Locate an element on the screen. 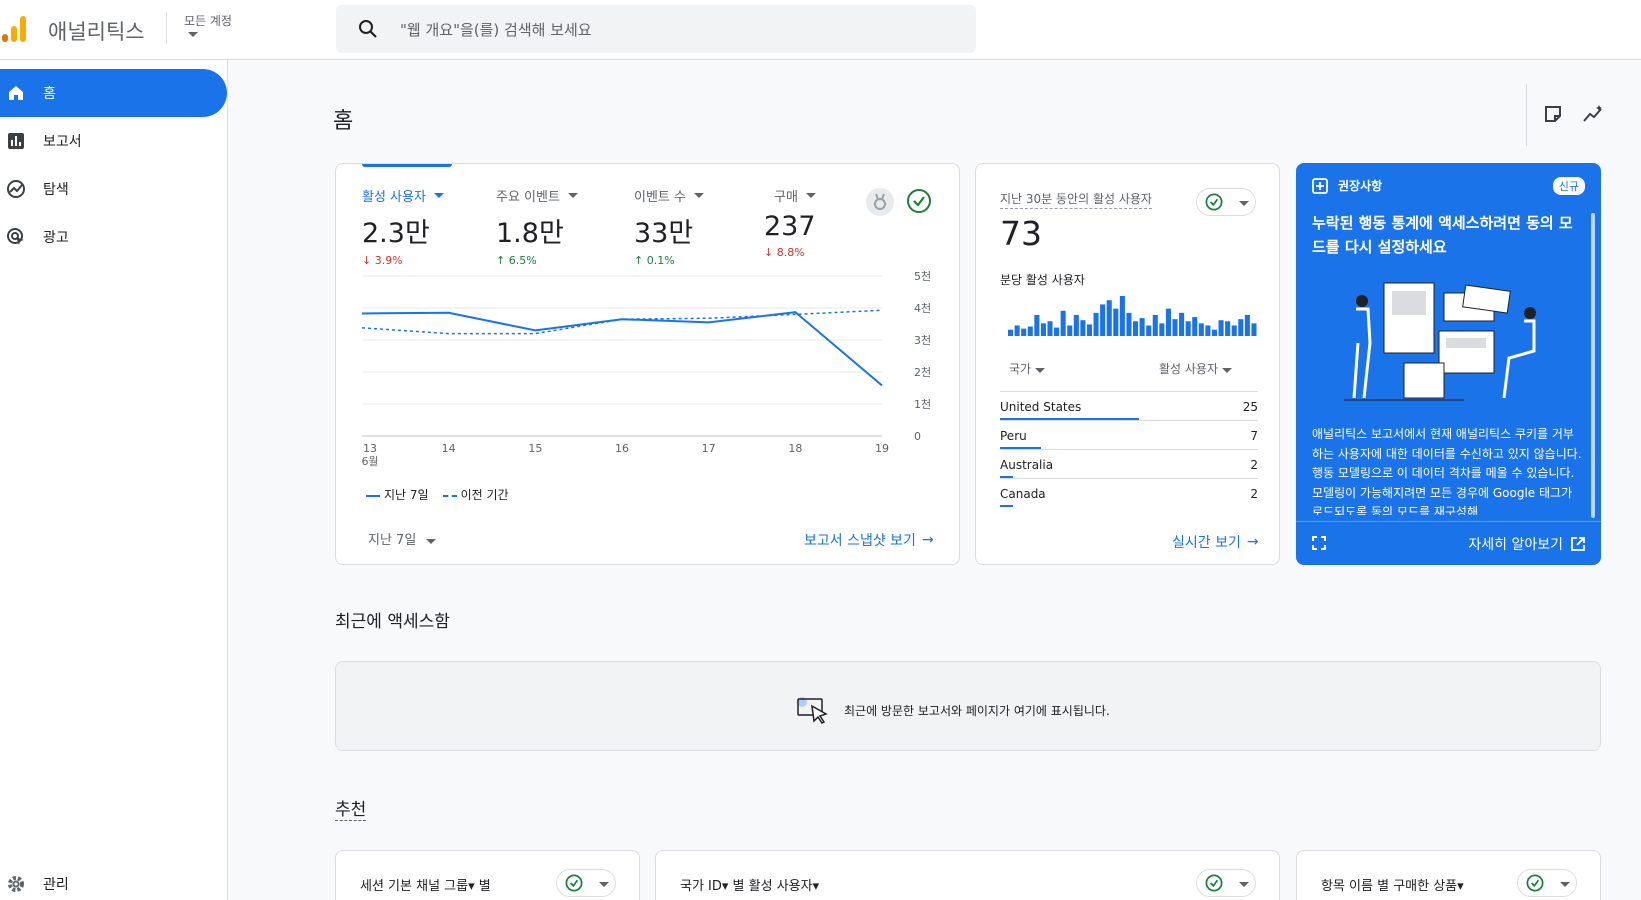 The image size is (1641, 900). header-divider is located at coordinates (166, 28).